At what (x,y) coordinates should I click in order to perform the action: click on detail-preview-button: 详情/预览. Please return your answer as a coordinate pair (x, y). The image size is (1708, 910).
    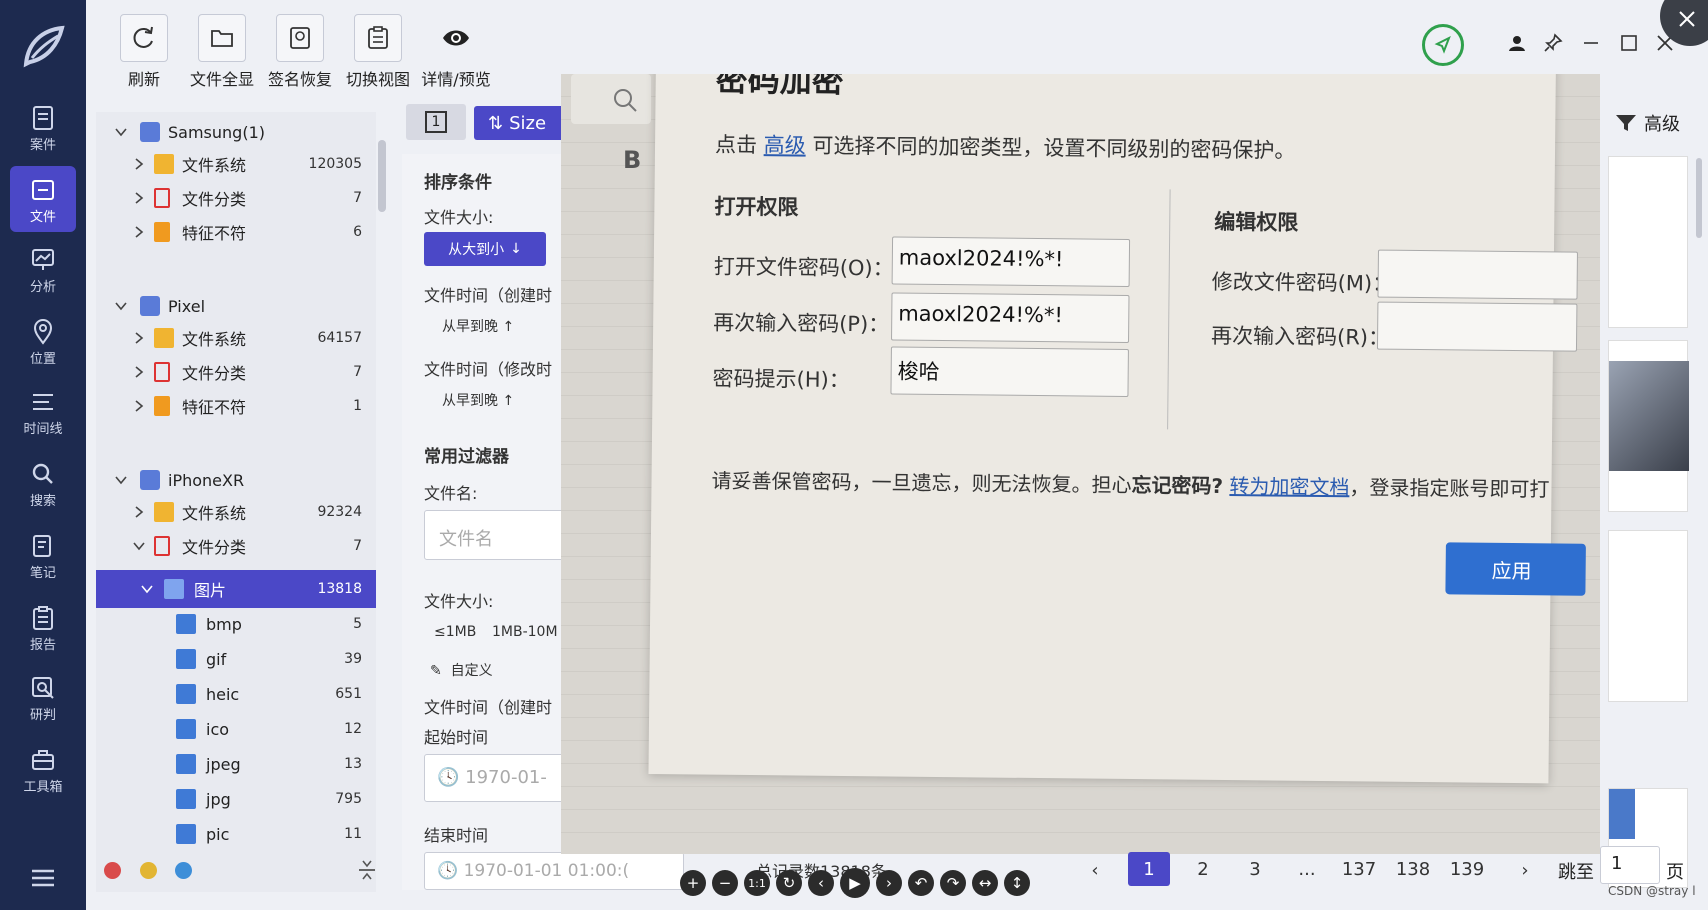
    Looking at the image, I should click on (456, 48).